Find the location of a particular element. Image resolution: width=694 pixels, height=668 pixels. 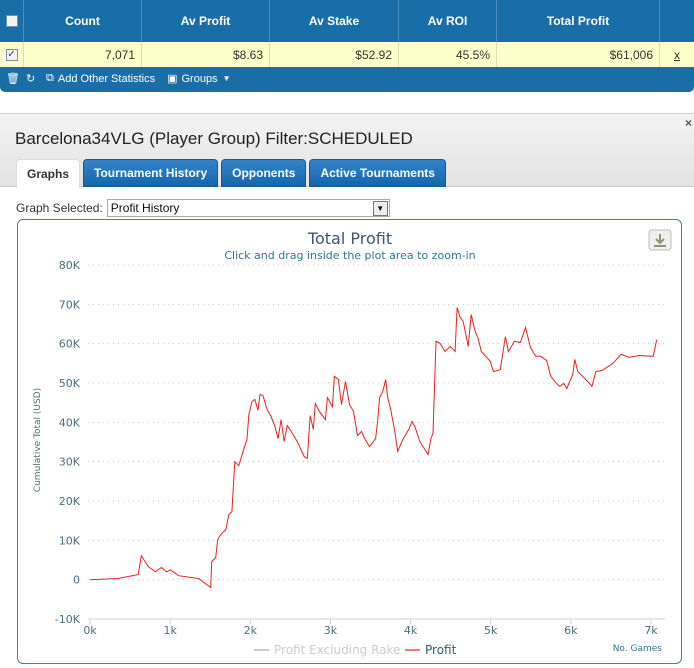

table-row: ✓ 7,071 $8.63 $52.92 45.5% $61,006 x is located at coordinates (347, 54).